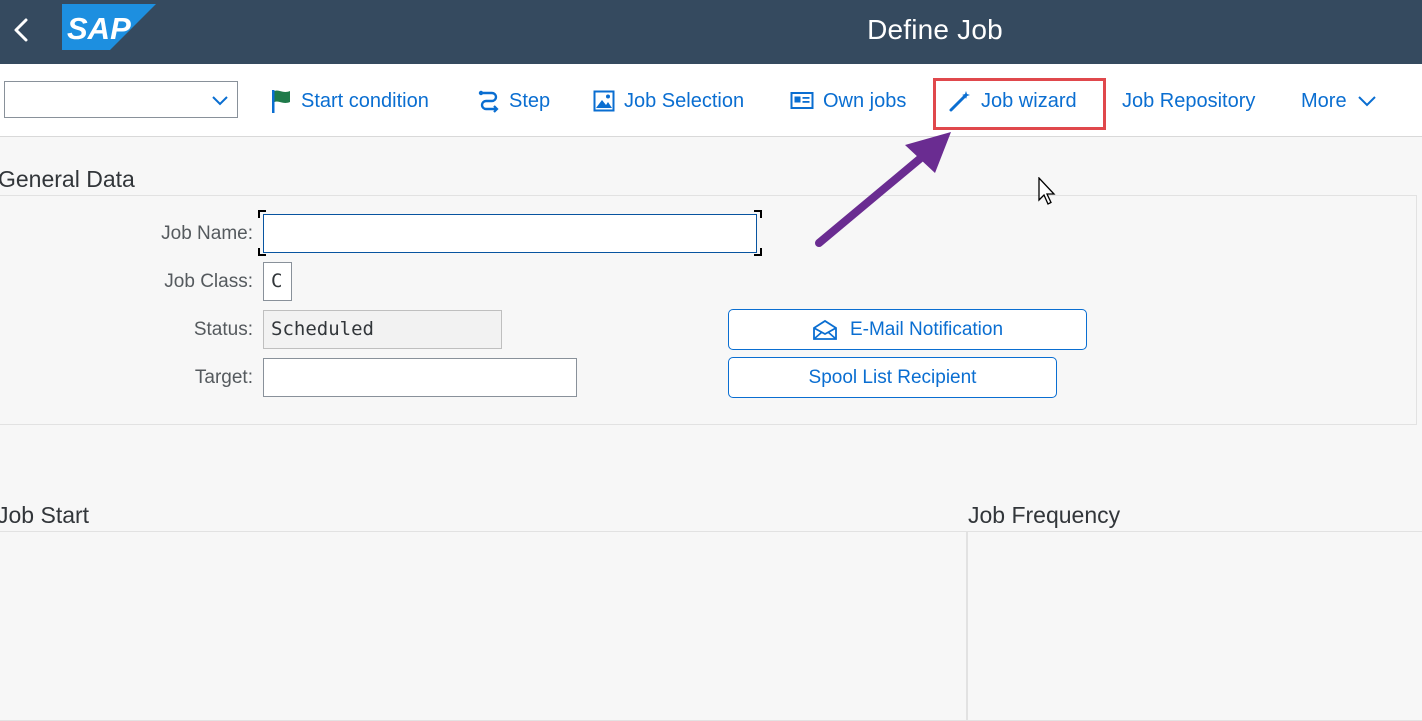 The width and height of the screenshot is (1422, 721). Describe the element at coordinates (488, 101) in the screenshot. I see `step-icon` at that location.